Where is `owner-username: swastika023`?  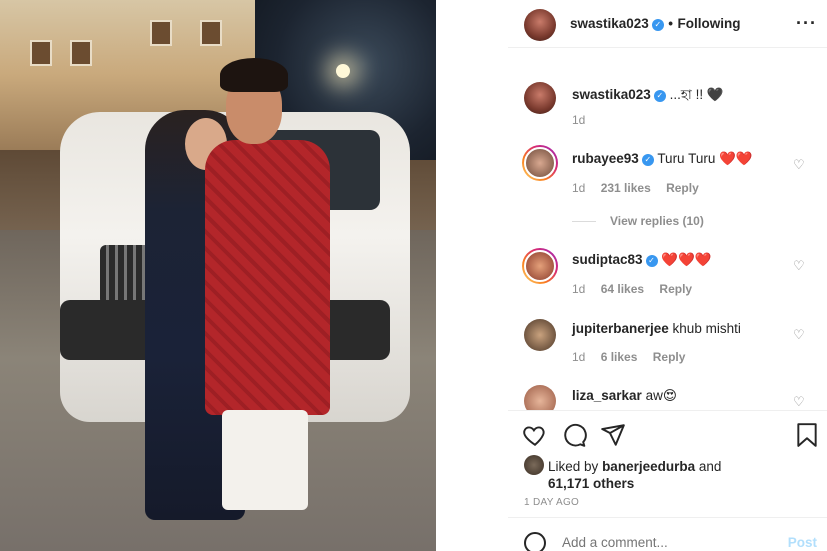 owner-username: swastika023 is located at coordinates (609, 23).